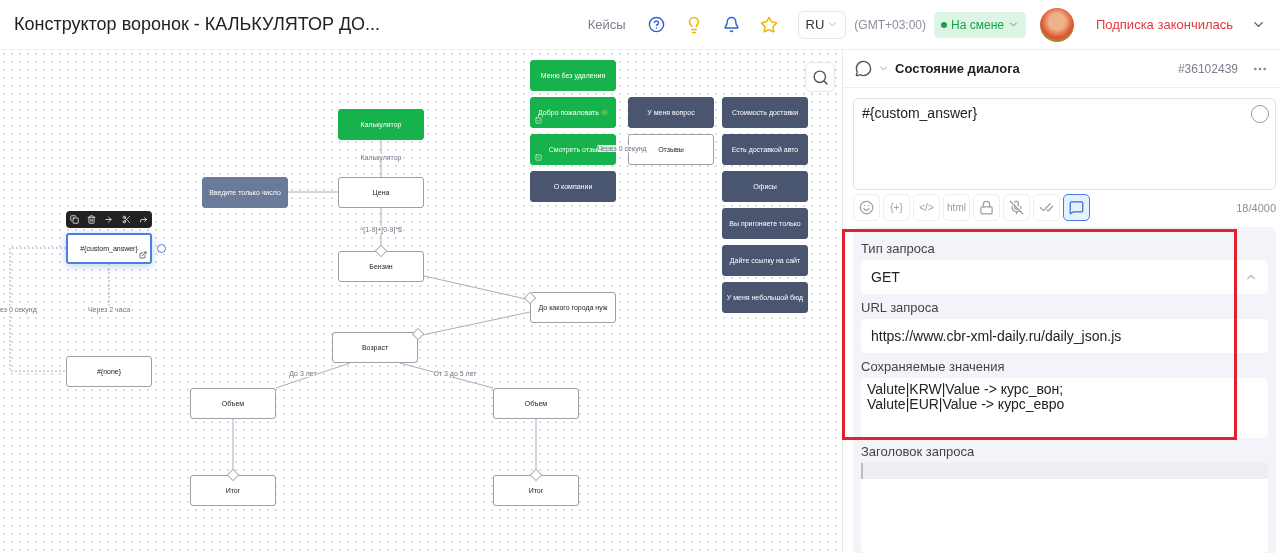 The width and height of the screenshot is (1280, 553). Describe the element at coordinates (126, 219) in the screenshot. I see `scissors-icon` at that location.